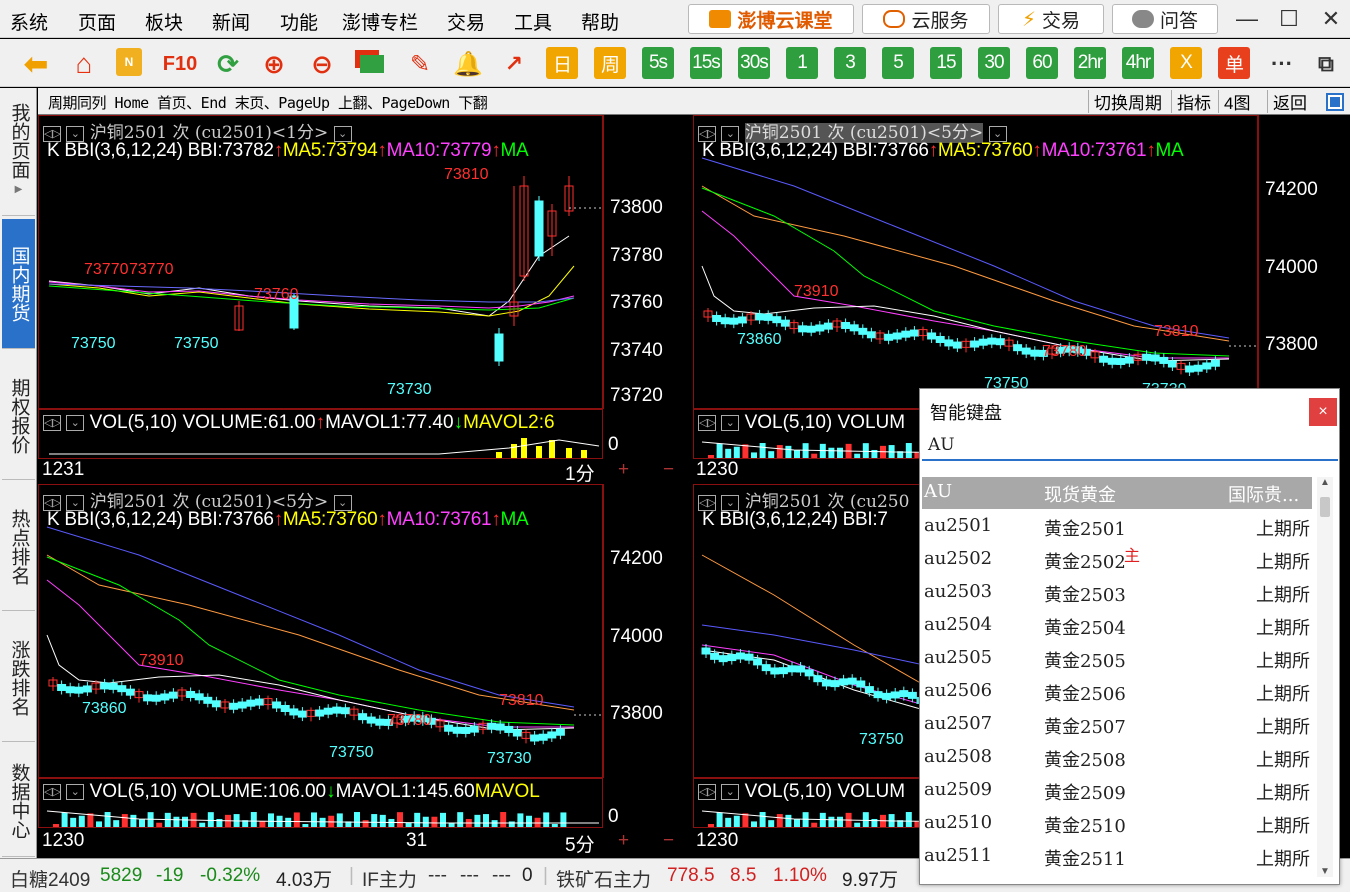 Image resolution: width=1350 pixels, height=892 pixels. I want to click on list-item: au2503 黄金2503 上期所, so click(1117, 591).